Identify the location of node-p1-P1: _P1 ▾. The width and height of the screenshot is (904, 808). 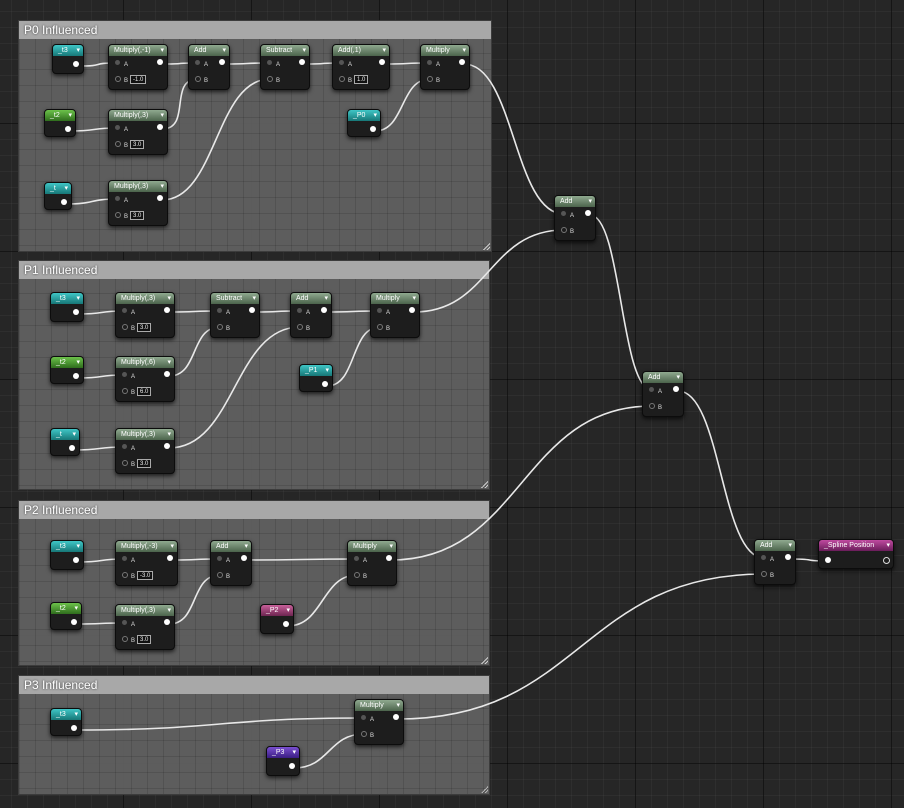
(316, 378).